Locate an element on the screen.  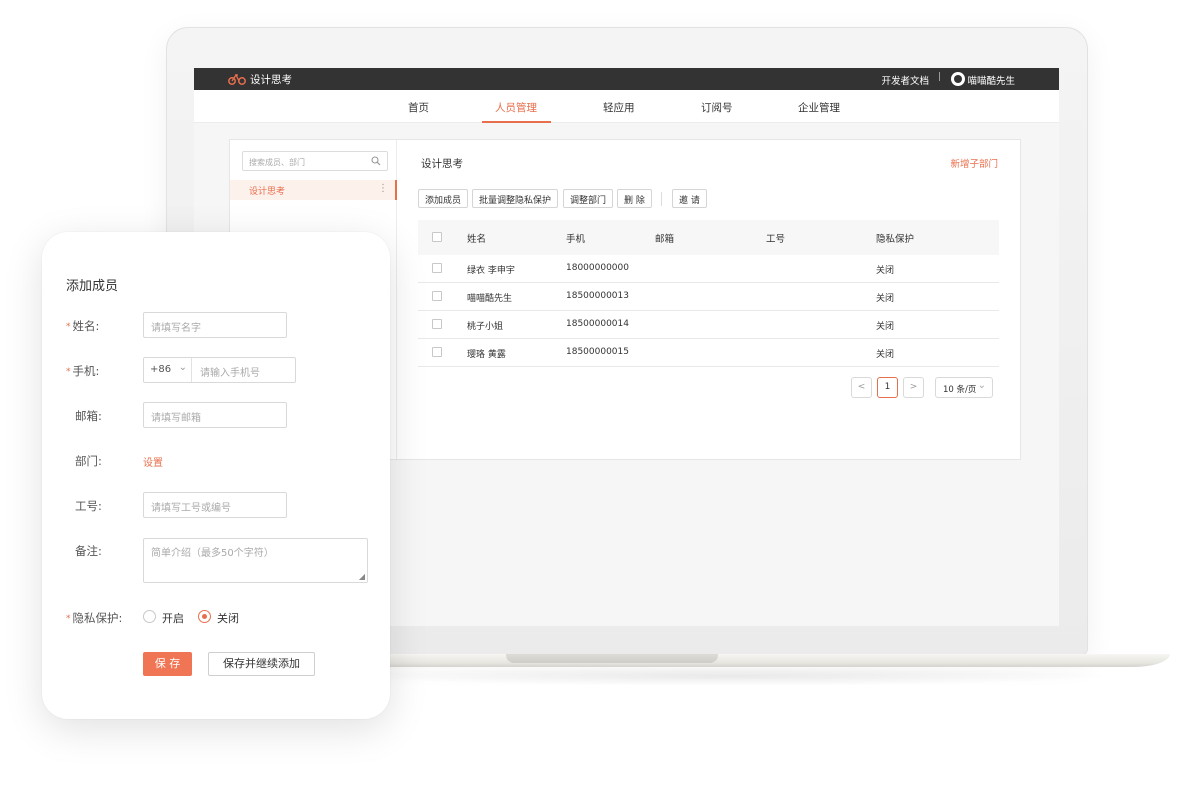
avatar-icon is located at coordinates (958, 79).